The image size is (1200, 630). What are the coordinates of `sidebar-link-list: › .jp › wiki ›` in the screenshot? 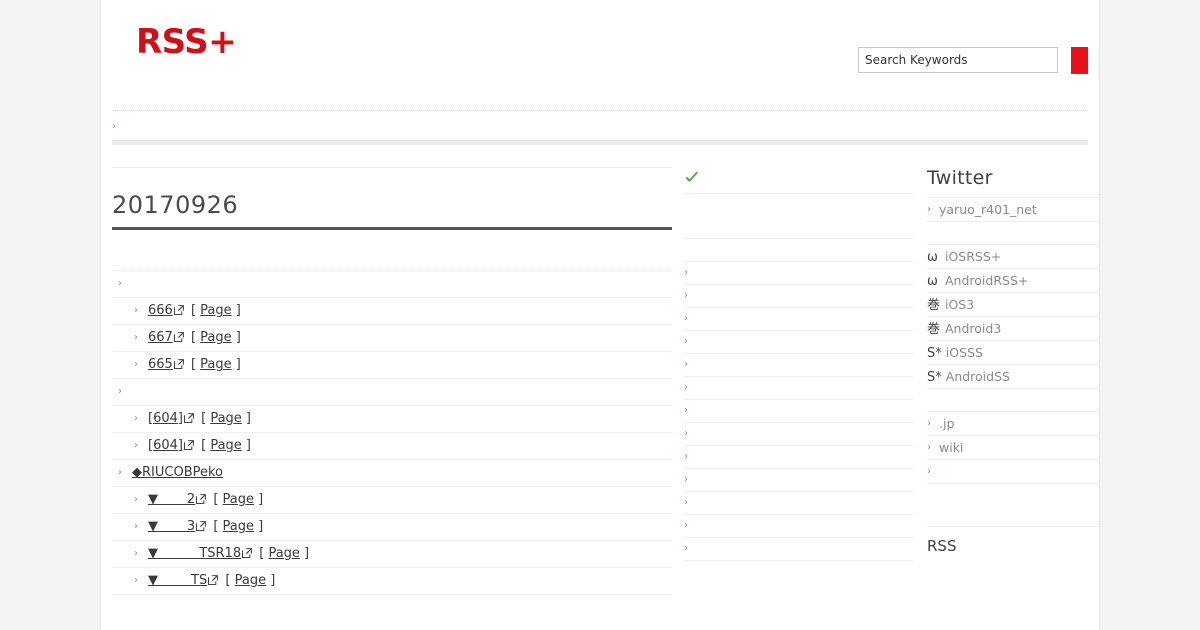 It's located at (1013, 448).